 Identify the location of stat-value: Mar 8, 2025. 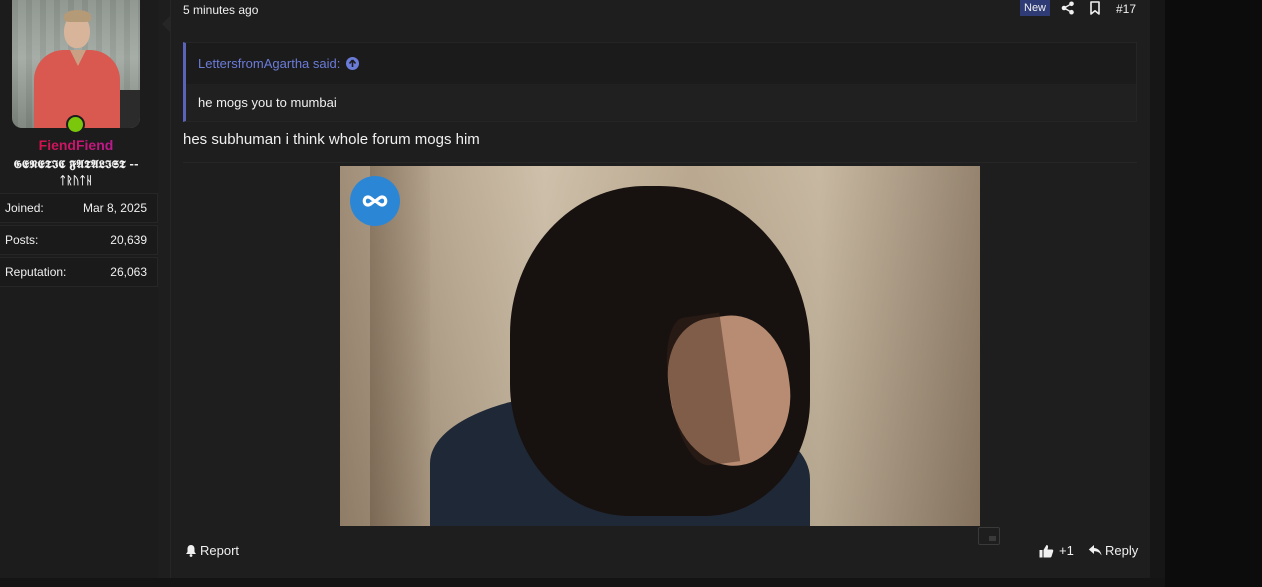
(114, 208).